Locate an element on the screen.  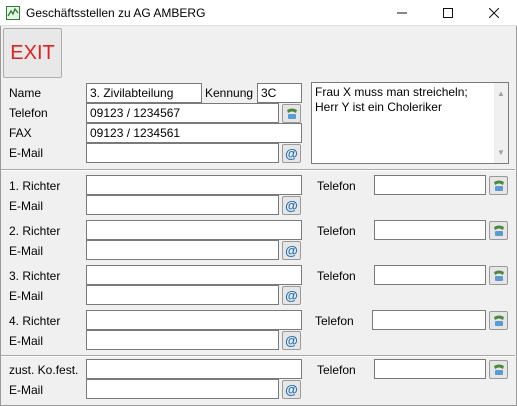
judge-3-label: 3. Richter is located at coordinates (35, 276).